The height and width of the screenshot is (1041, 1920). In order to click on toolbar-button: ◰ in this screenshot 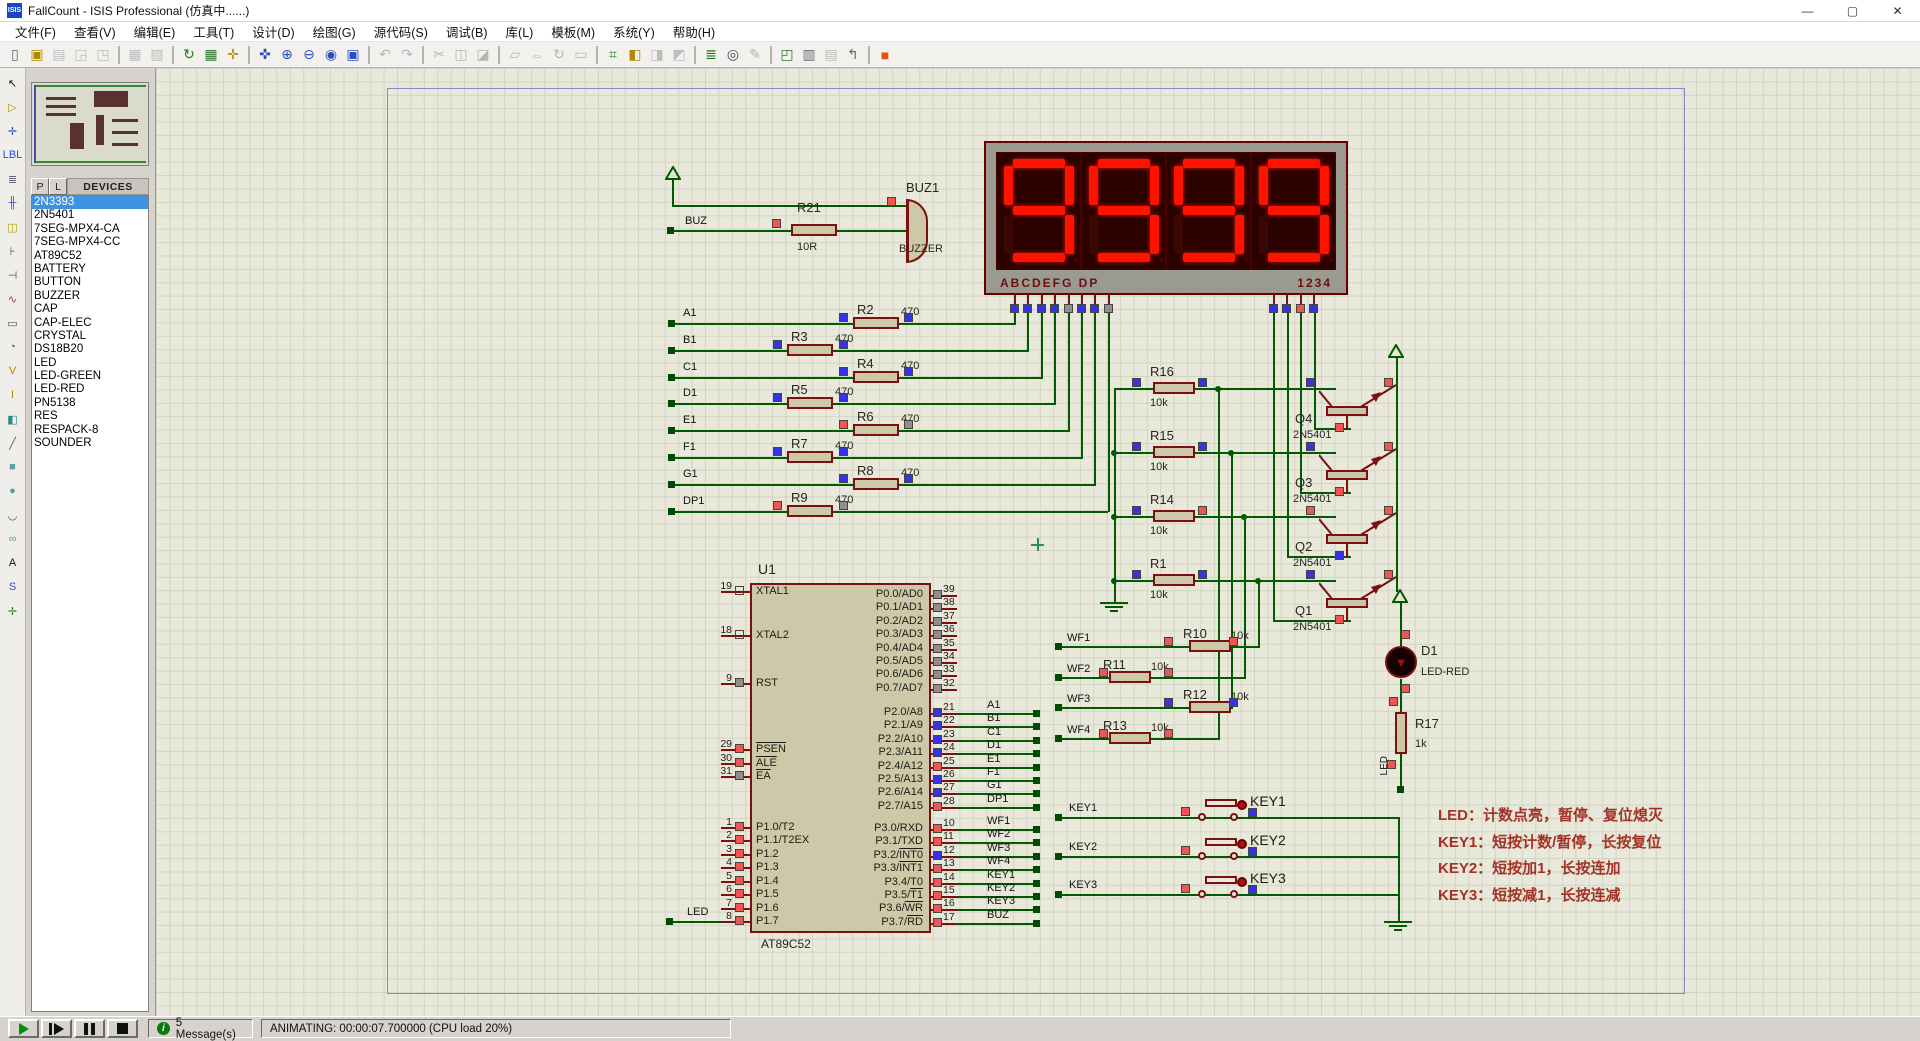, I will do `click(787, 54)`.